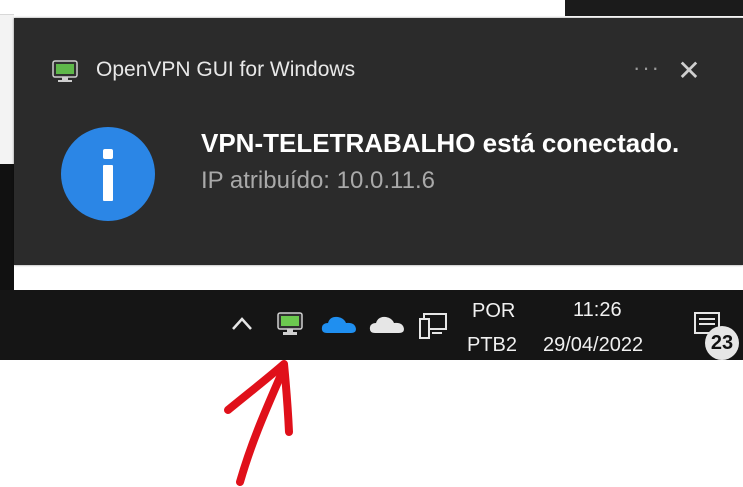 The width and height of the screenshot is (743, 487). What do you see at coordinates (434, 326) in the screenshot?
I see `network-icon` at bounding box center [434, 326].